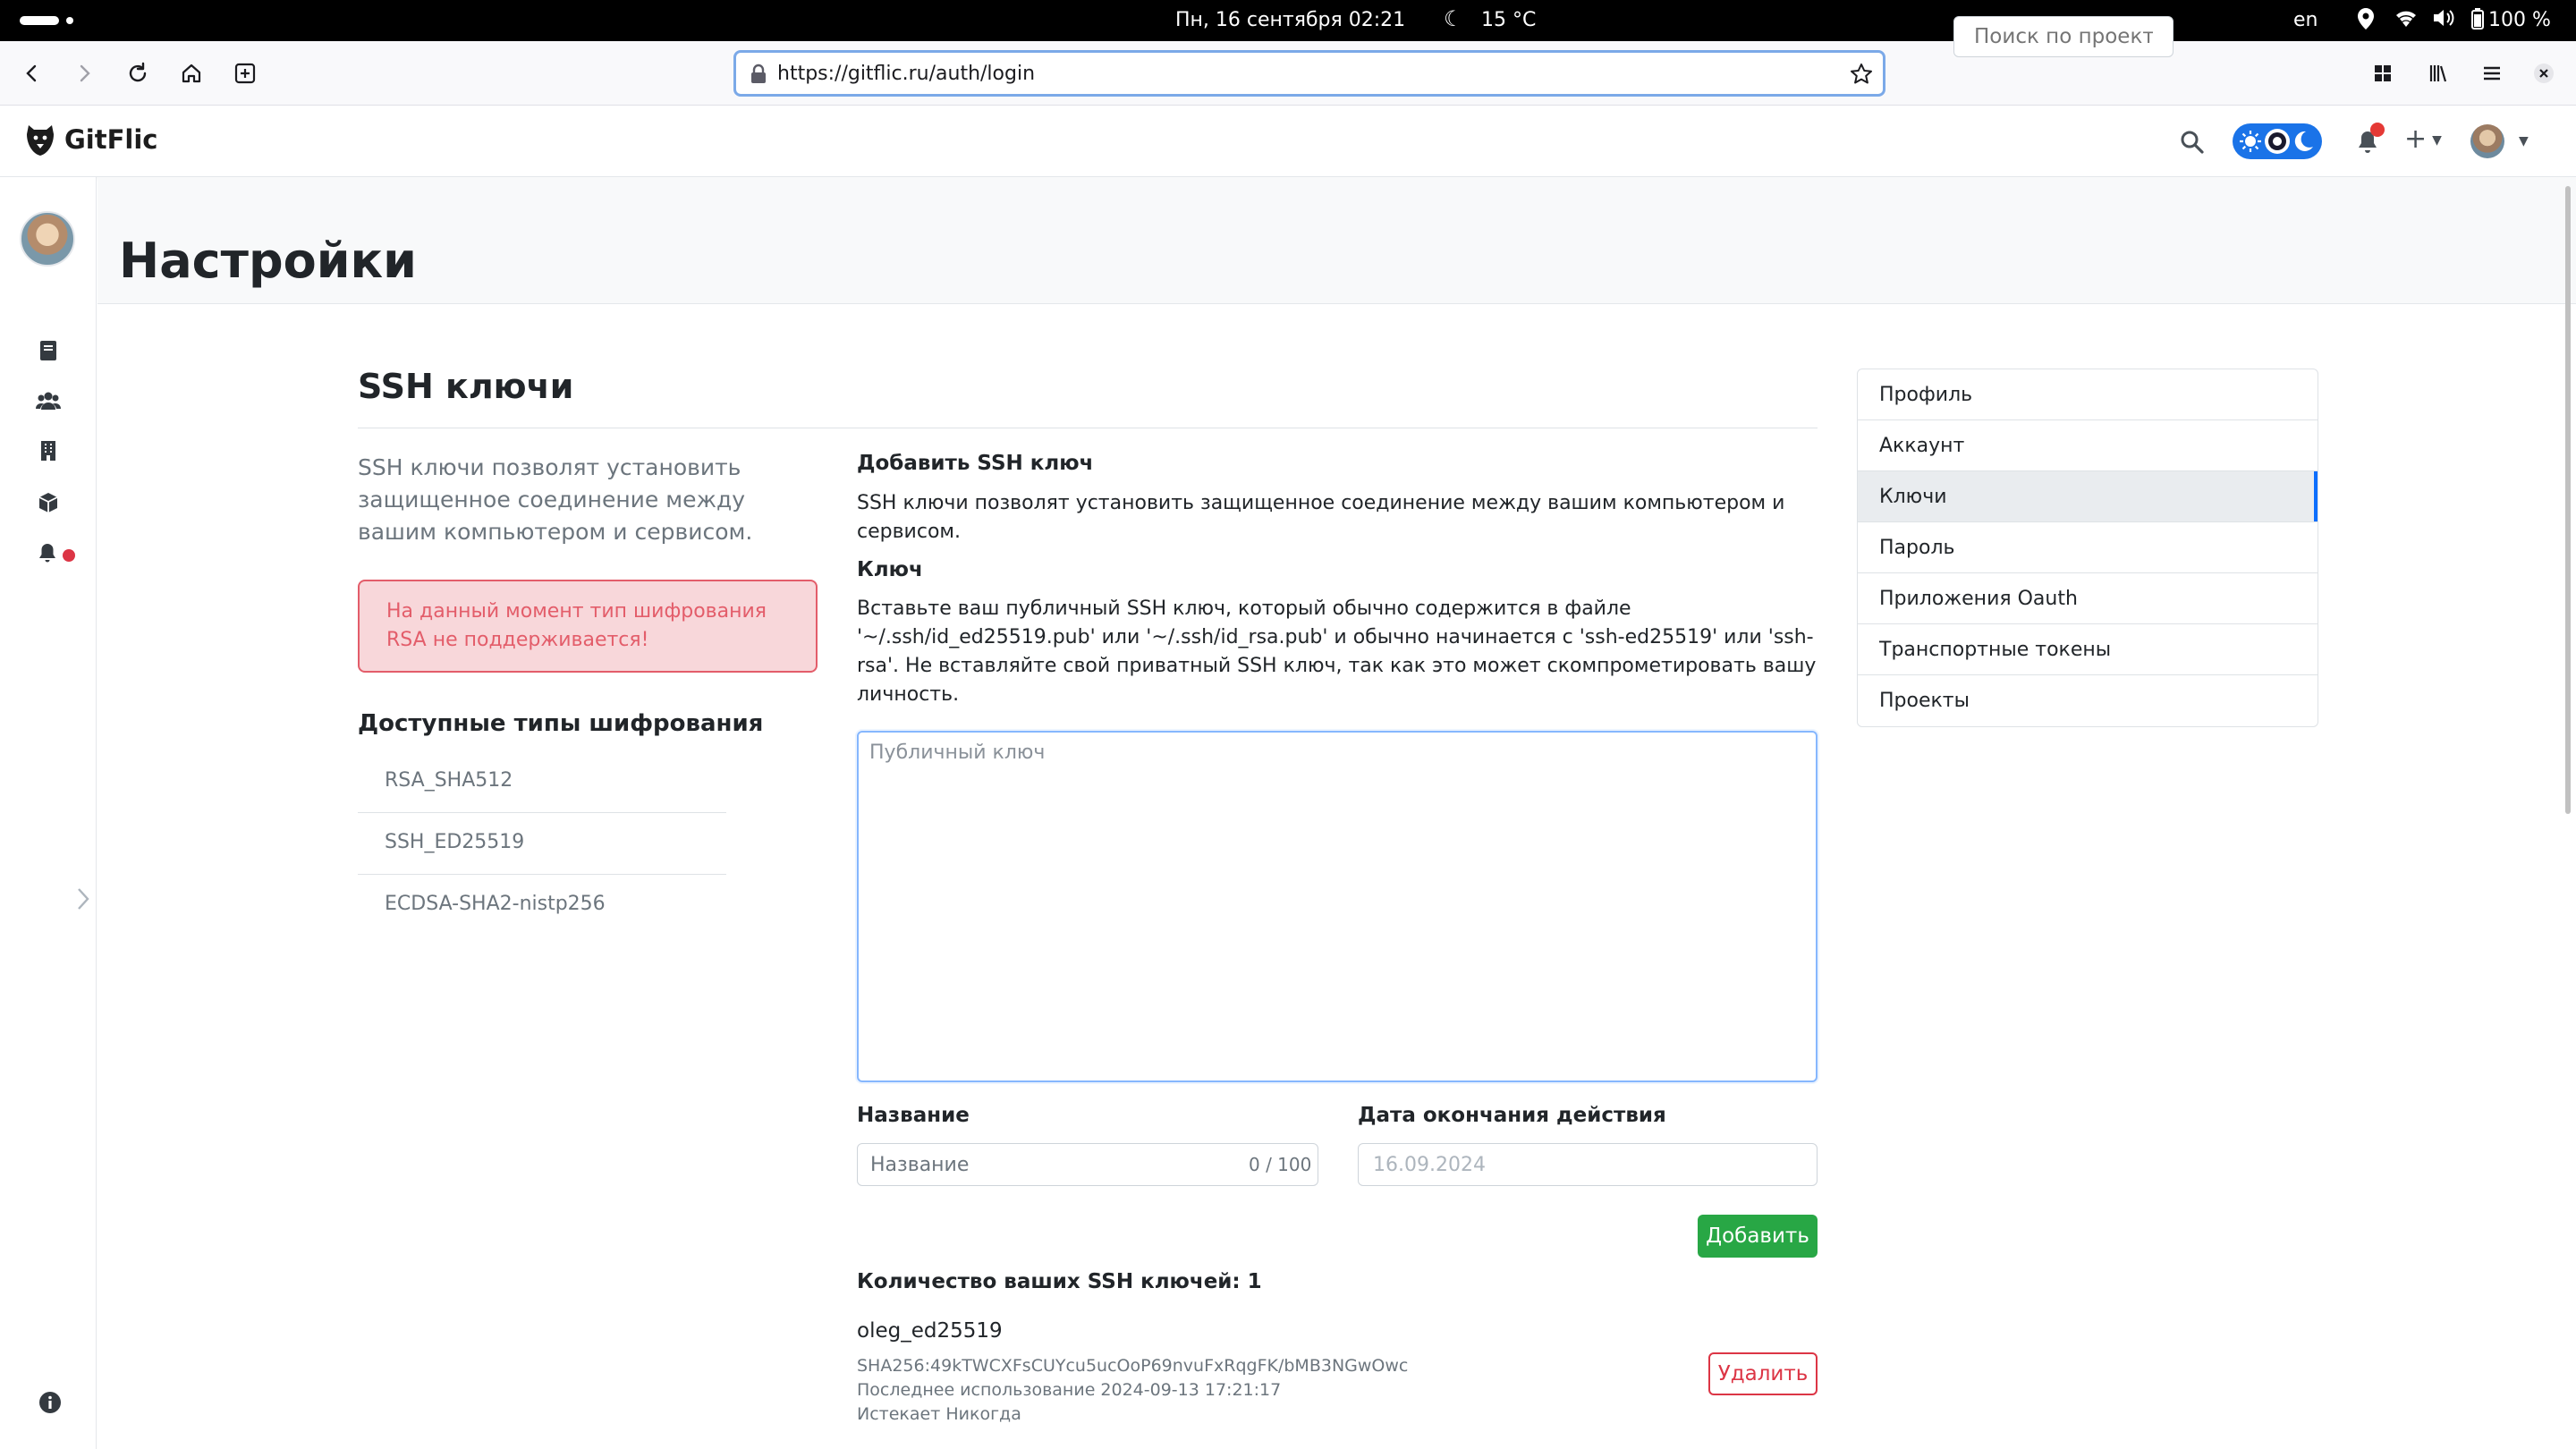 This screenshot has width=2576, height=1449. Describe the element at coordinates (50, 1402) in the screenshot. I see `info-icon` at that location.